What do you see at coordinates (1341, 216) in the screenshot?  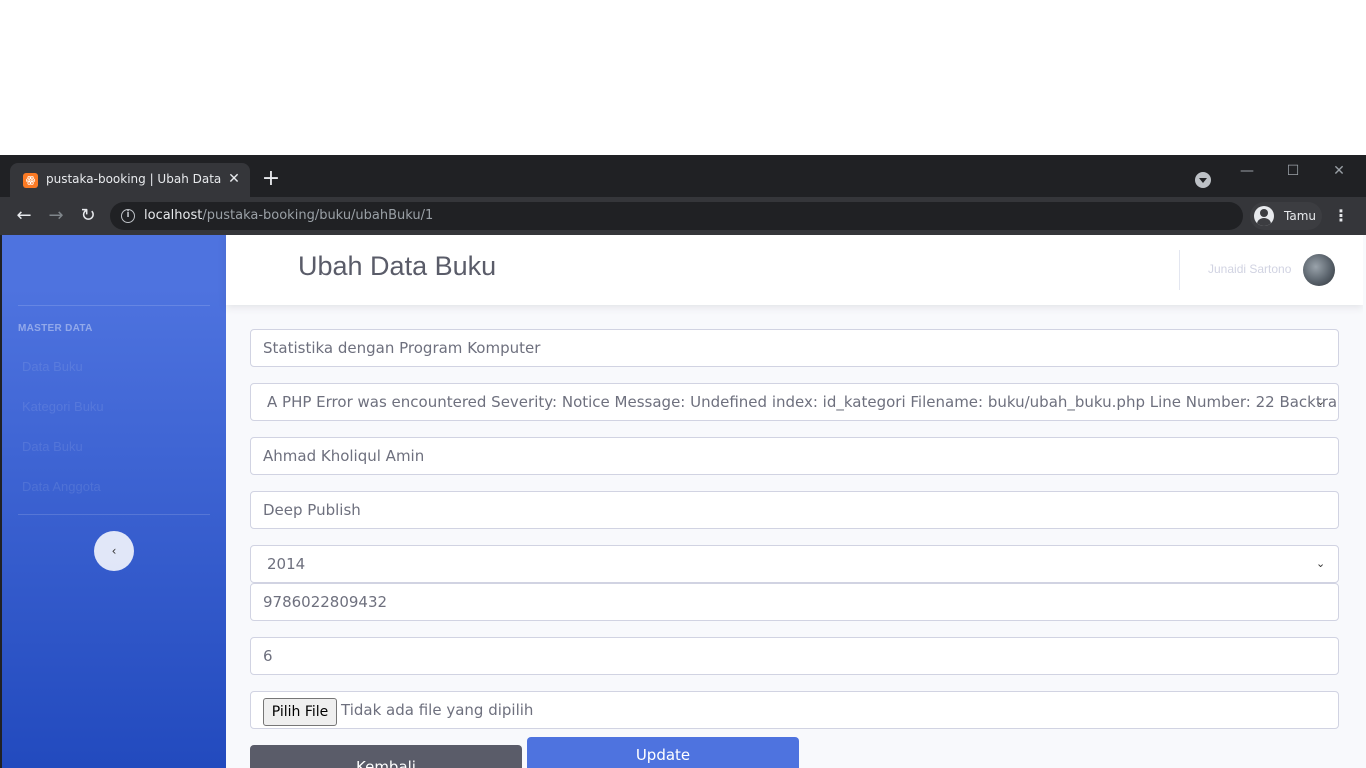 I see `browser-menu-icon: ⋮` at bounding box center [1341, 216].